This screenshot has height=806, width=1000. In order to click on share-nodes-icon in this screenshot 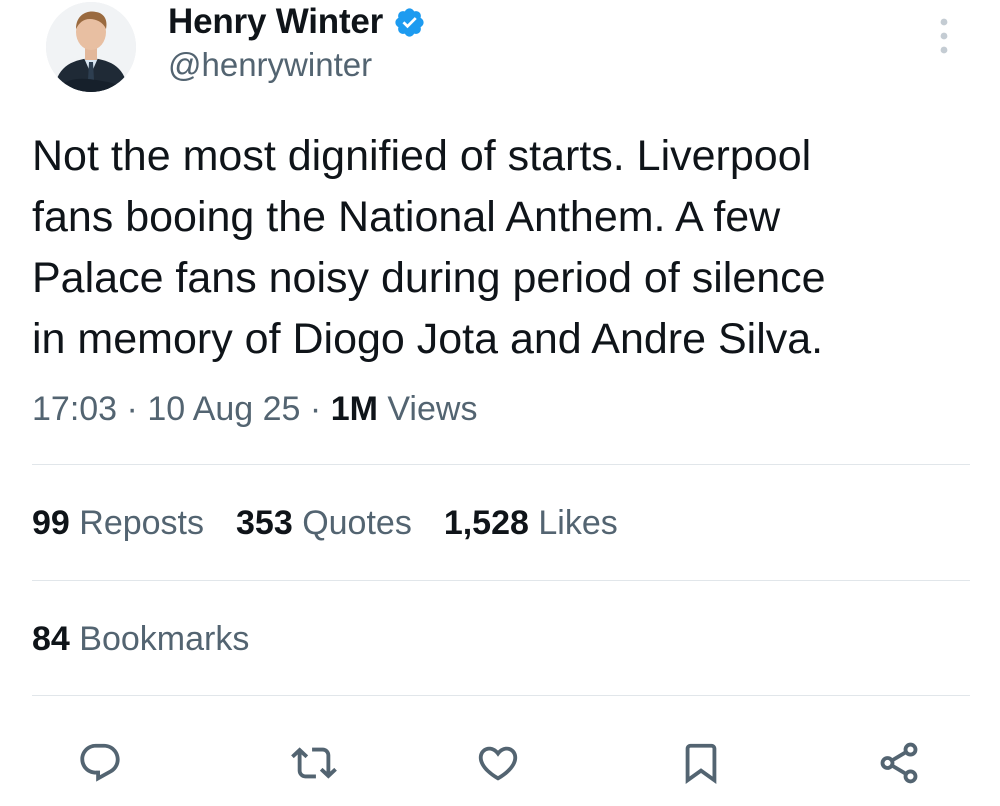, I will do `click(899, 763)`.